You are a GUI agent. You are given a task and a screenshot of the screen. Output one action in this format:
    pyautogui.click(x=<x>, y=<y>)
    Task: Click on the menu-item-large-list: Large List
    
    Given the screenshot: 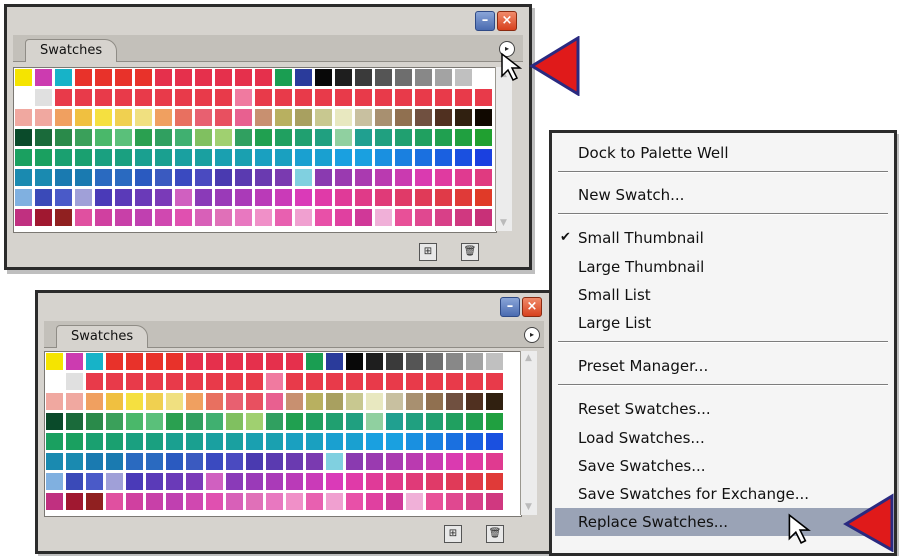 What is the action you would take?
    pyautogui.click(x=614, y=323)
    